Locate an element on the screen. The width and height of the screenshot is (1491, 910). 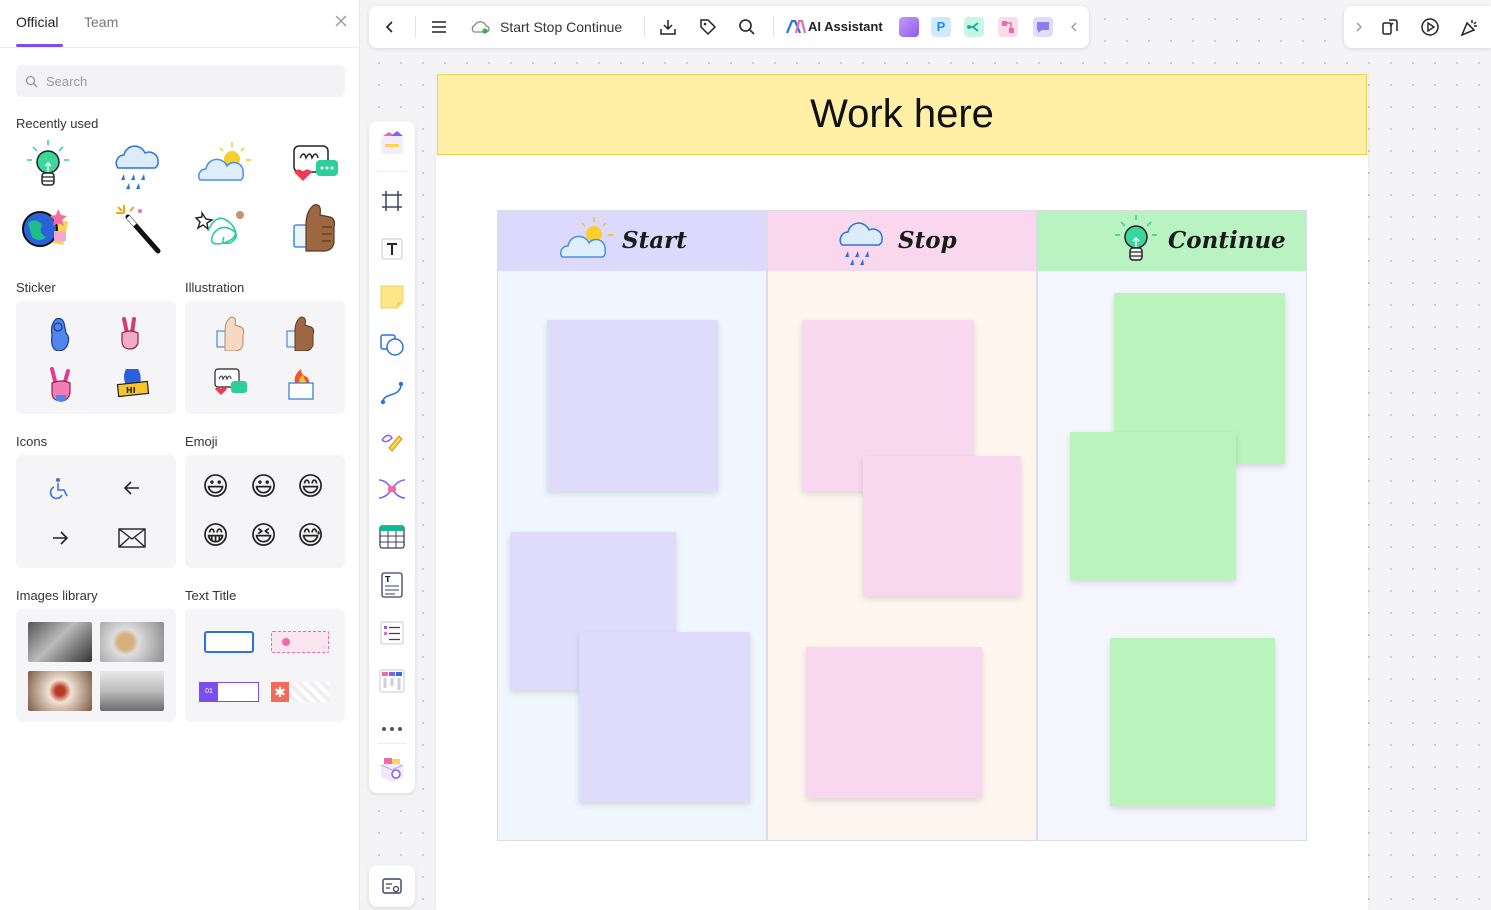
party-popper-icon is located at coordinates (1468, 28).